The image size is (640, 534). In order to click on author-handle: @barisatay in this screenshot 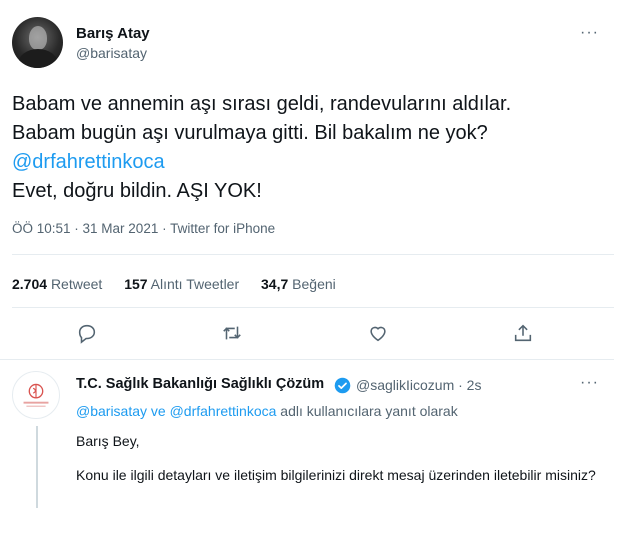, I will do `click(111, 53)`.